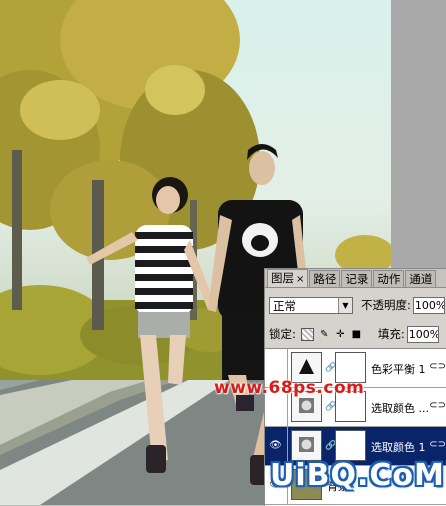  I want to click on blend-opacity-row: 正常 ▼ 不透明度: 100%, so click(357, 305).